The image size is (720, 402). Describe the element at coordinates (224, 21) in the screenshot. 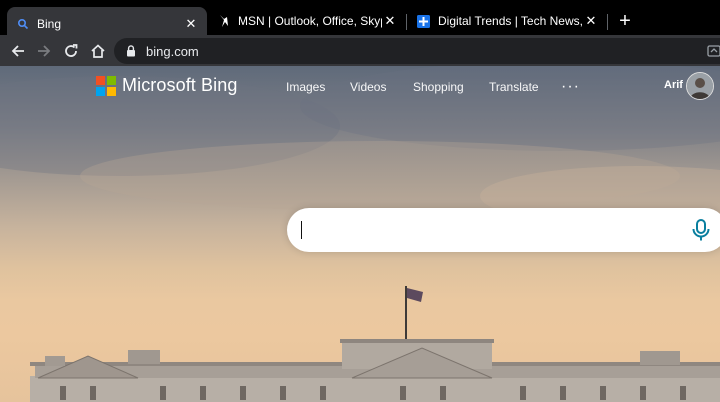

I see `msn-icon` at that location.